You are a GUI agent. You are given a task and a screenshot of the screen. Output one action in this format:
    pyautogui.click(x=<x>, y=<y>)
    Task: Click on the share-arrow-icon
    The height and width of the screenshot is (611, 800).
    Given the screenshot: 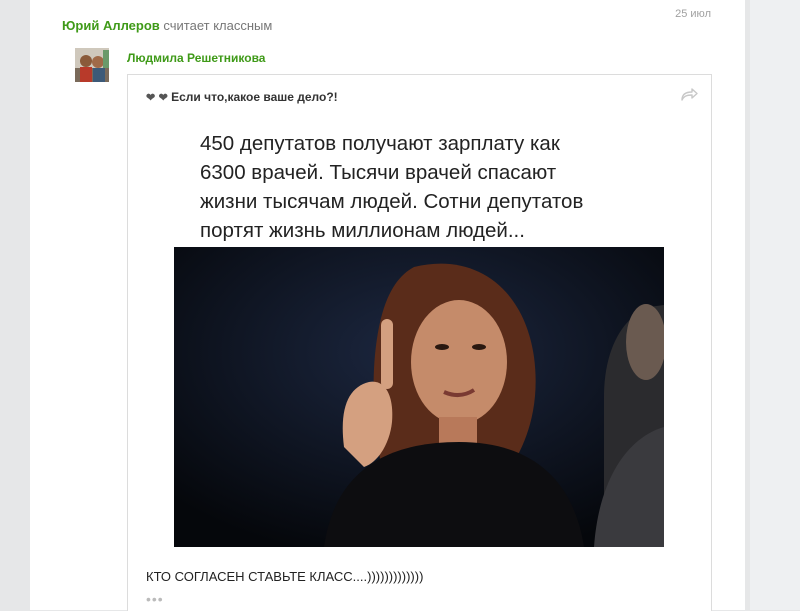 What is the action you would take?
    pyautogui.click(x=689, y=95)
    